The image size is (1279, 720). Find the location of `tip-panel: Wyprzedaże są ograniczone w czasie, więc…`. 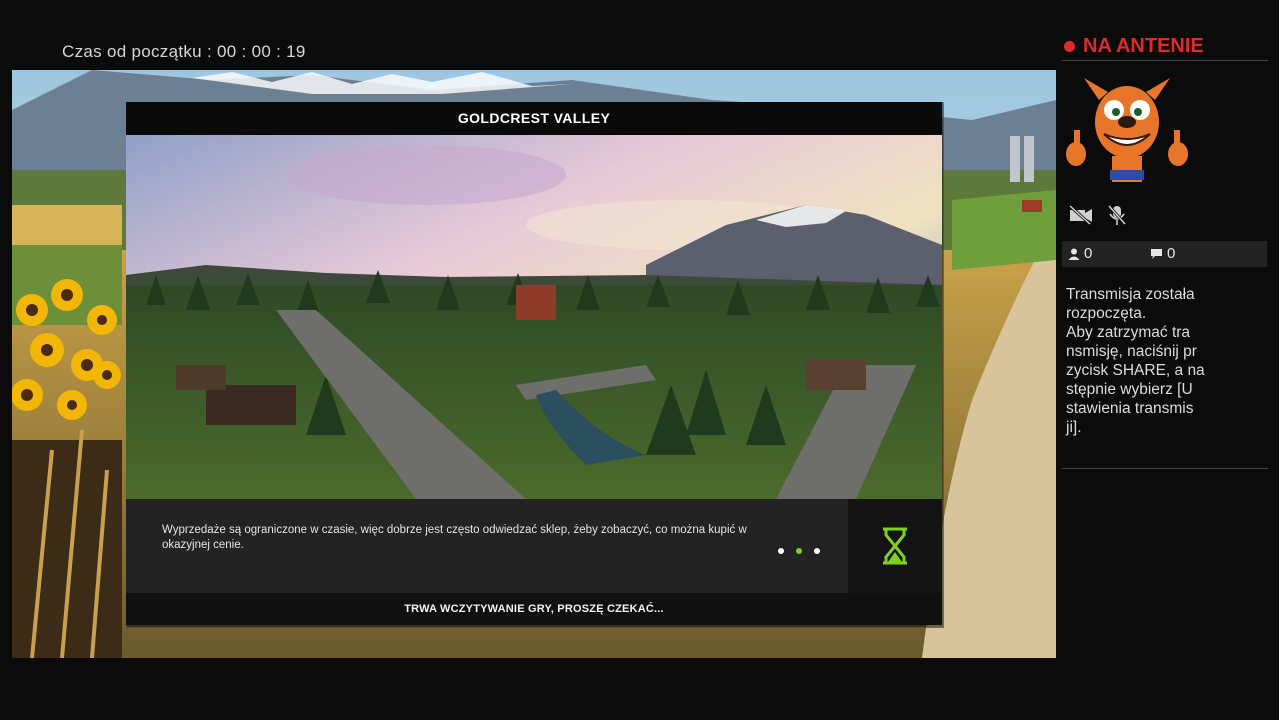

tip-panel: Wyprzedaże są ograniczone w czasie, więc… is located at coordinates (487, 546).